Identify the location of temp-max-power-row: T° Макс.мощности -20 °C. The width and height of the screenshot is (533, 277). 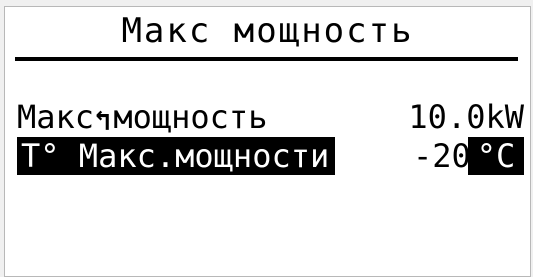
(270, 156).